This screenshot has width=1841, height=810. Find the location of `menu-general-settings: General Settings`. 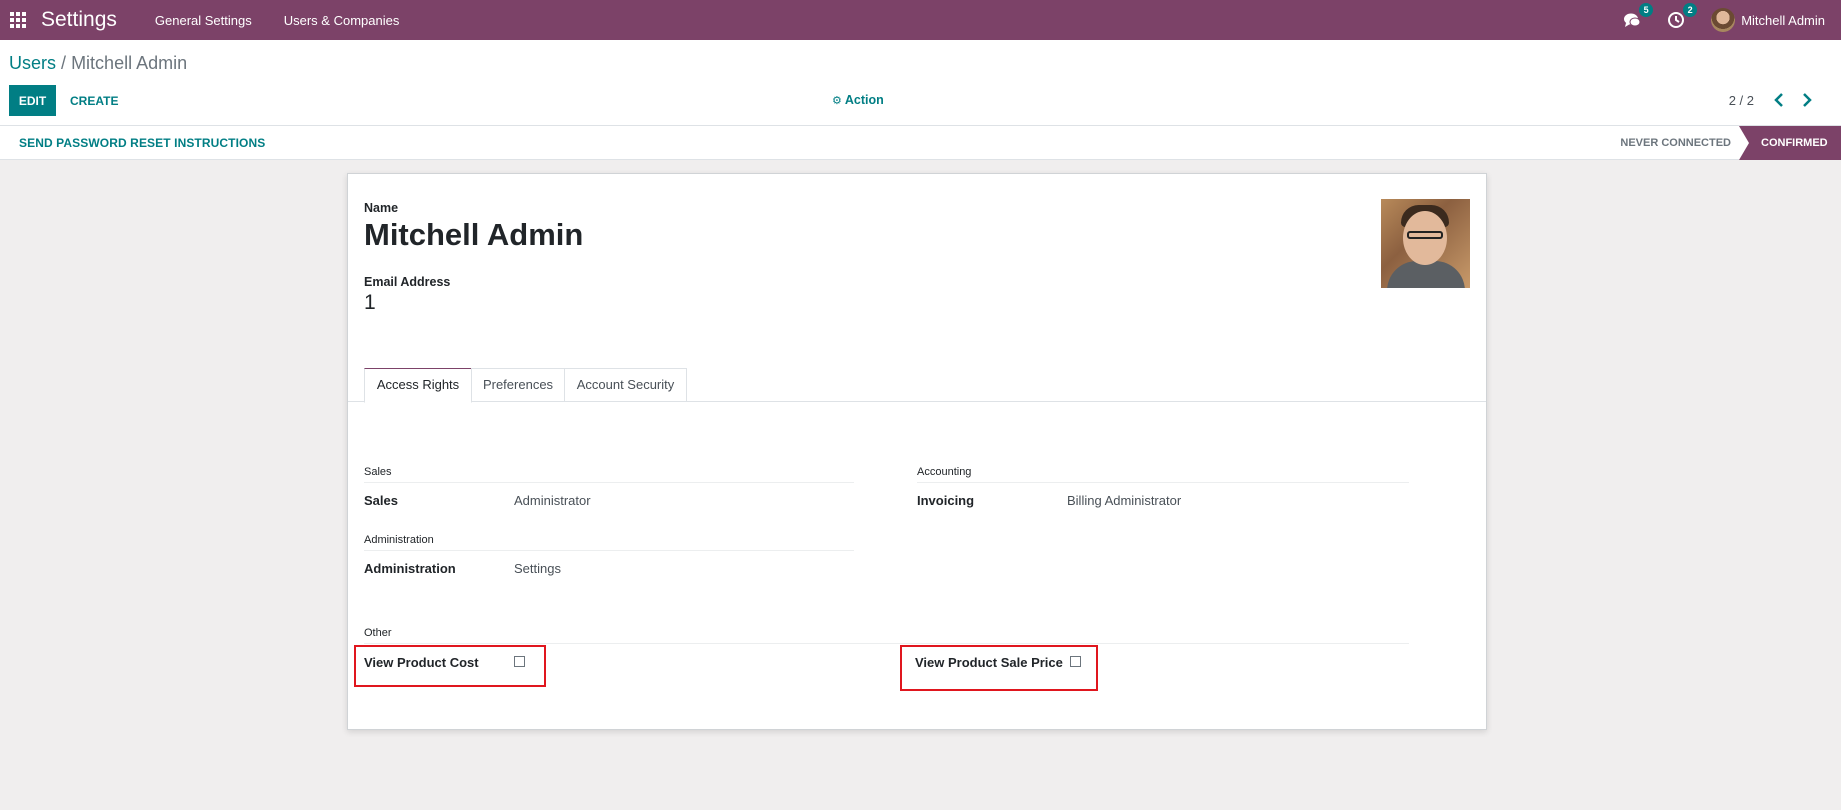

menu-general-settings: General Settings is located at coordinates (203, 20).